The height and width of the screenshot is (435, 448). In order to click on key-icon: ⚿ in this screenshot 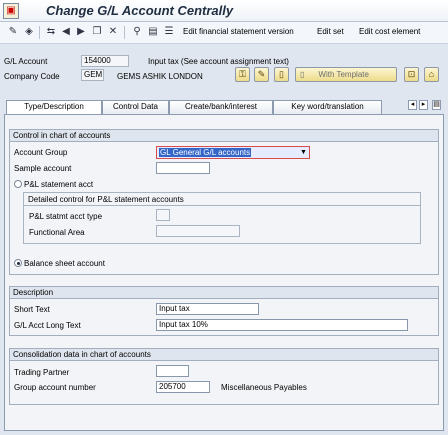, I will do `click(242, 74)`.